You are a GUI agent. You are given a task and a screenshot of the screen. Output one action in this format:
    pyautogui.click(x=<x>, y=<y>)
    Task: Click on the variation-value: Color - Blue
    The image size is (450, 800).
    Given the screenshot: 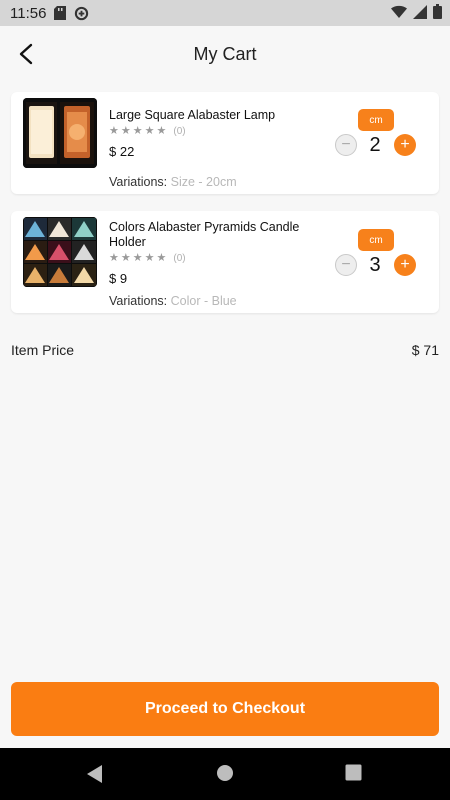 What is the action you would take?
    pyautogui.click(x=203, y=301)
    